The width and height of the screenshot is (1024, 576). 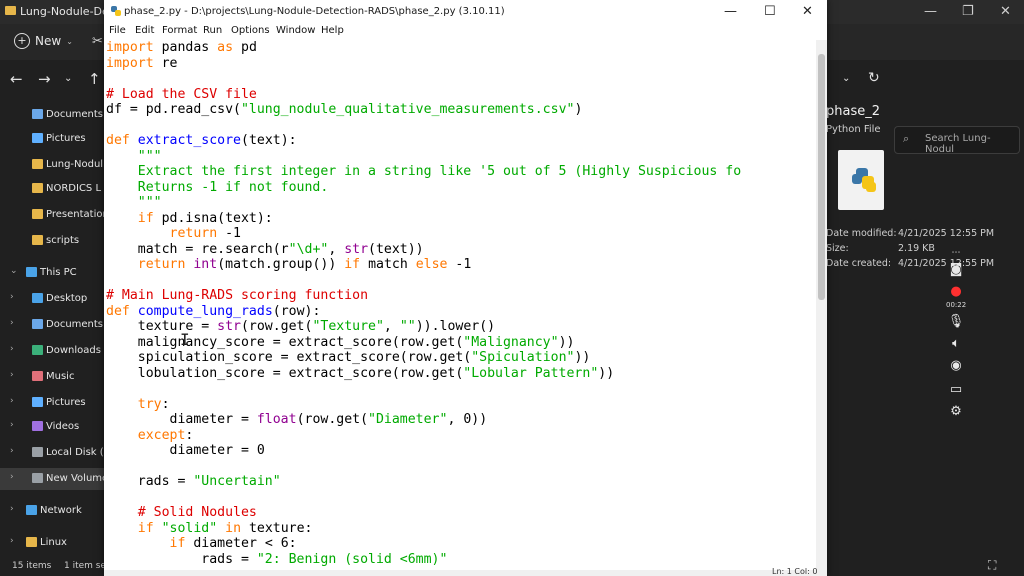 I want to click on details-row: Date modified: 4/21/2025 12:55 PM, so click(x=910, y=233).